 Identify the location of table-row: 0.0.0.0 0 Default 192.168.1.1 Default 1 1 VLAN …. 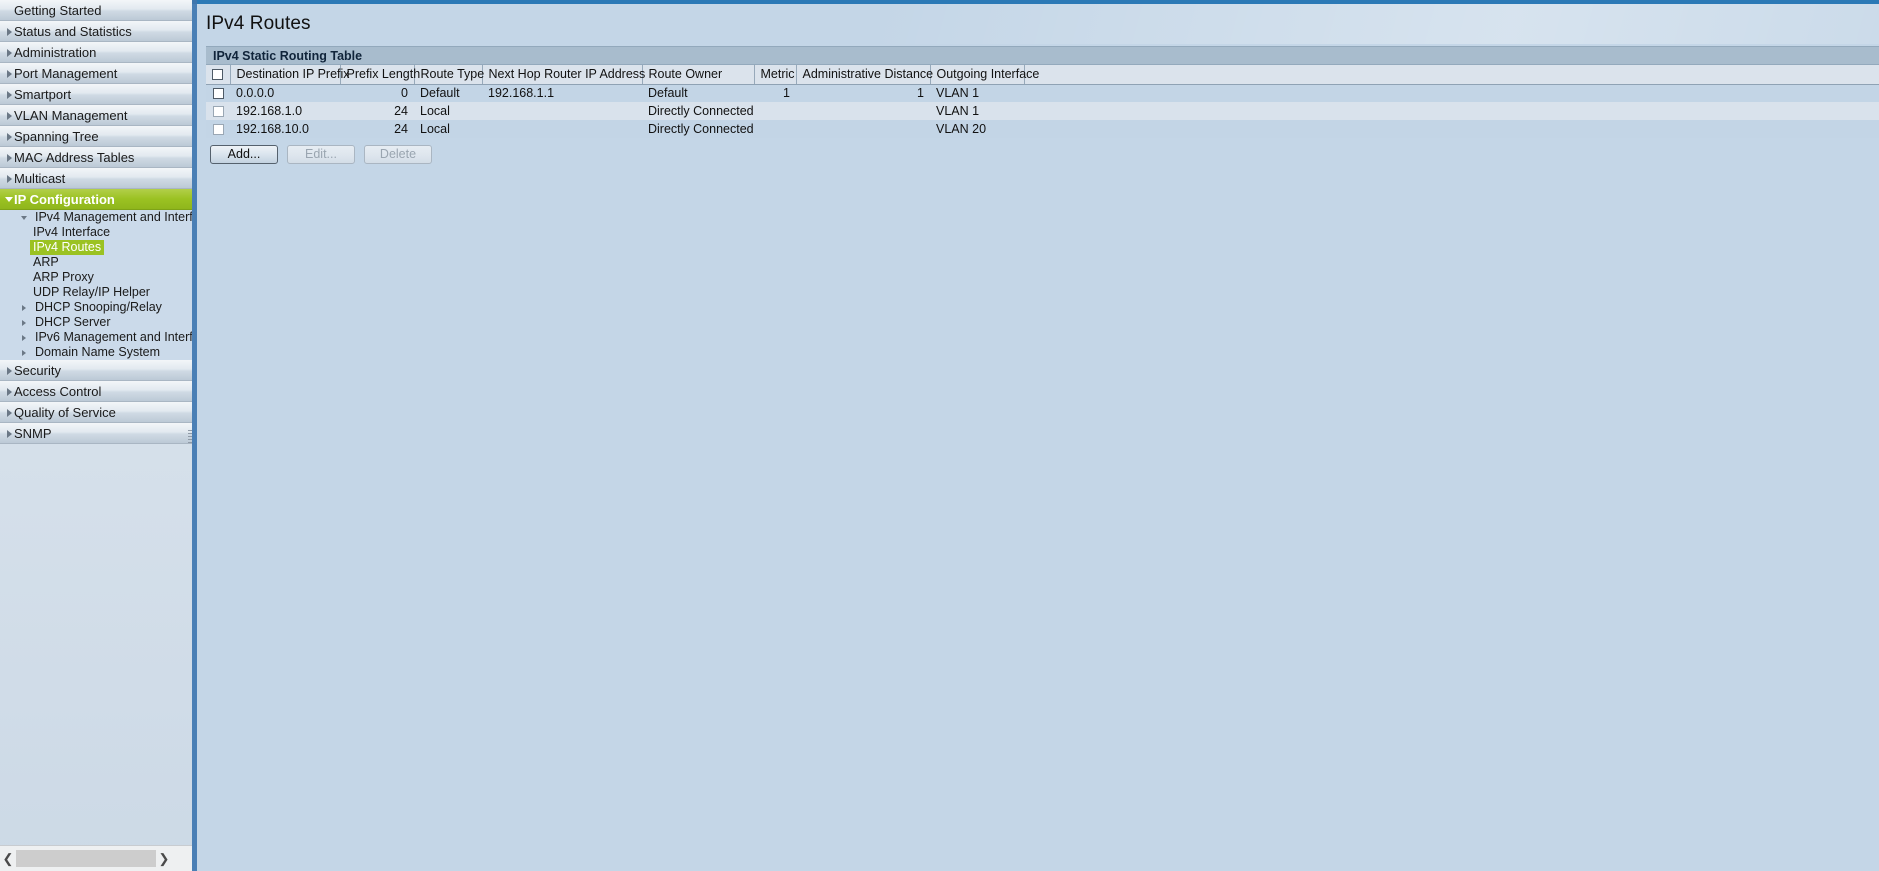
(1042, 93).